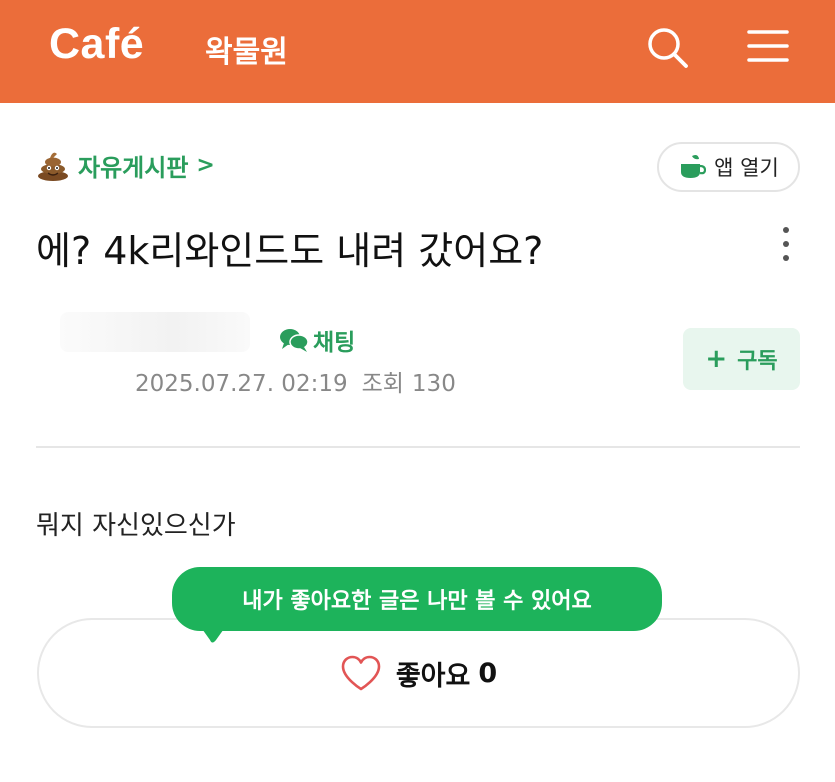 Image resolution: width=835 pixels, height=782 pixels. What do you see at coordinates (768, 46) in the screenshot?
I see `menu-icon` at bounding box center [768, 46].